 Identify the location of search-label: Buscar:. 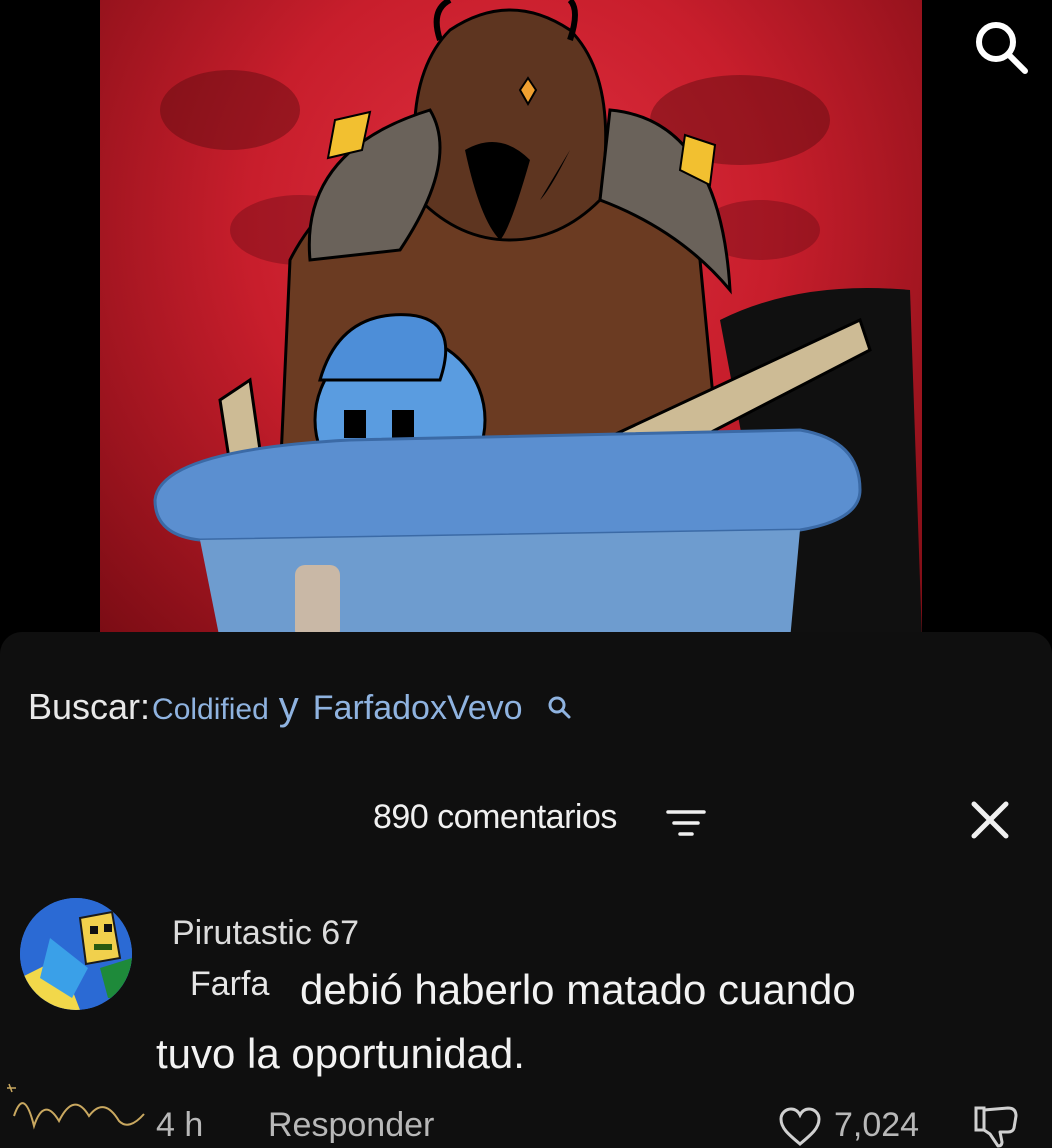
(89, 706).